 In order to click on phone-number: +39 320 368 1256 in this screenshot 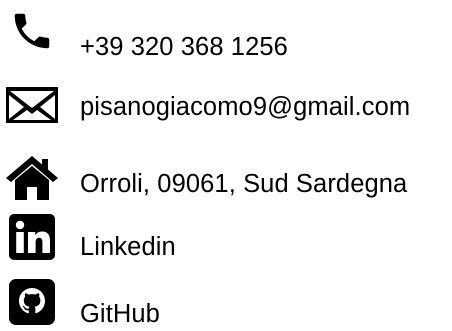, I will do `click(184, 47)`.